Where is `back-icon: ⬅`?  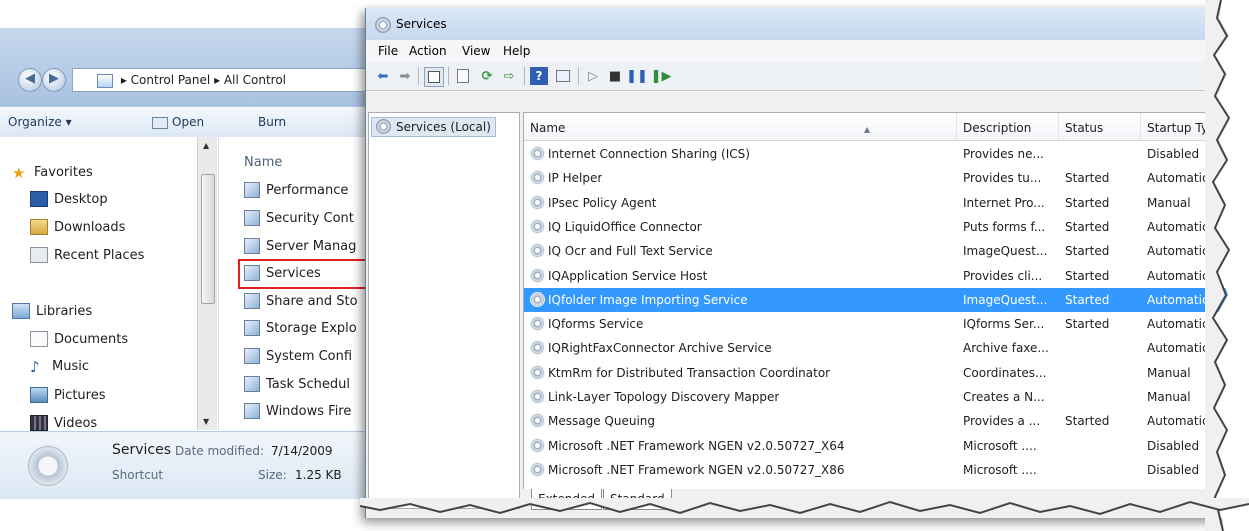 back-icon: ⬅ is located at coordinates (383, 76).